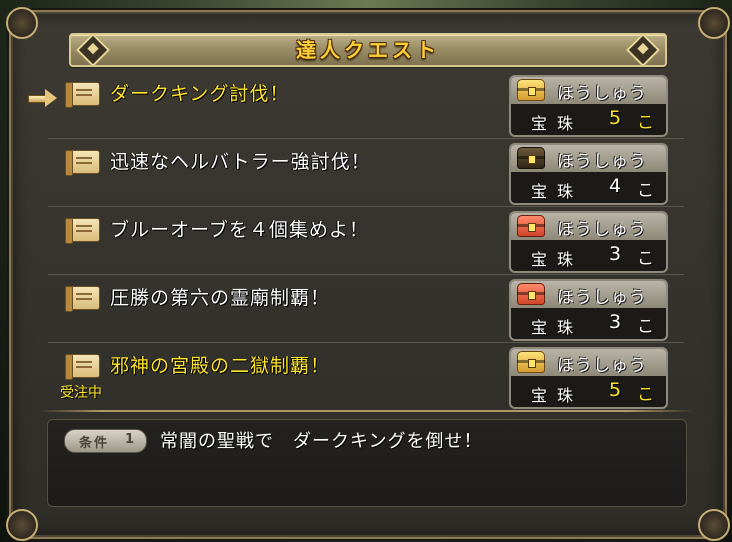  Describe the element at coordinates (220, 366) in the screenshot. I see `quest-title: 邪神の宮殿の二獄制覇！` at that location.